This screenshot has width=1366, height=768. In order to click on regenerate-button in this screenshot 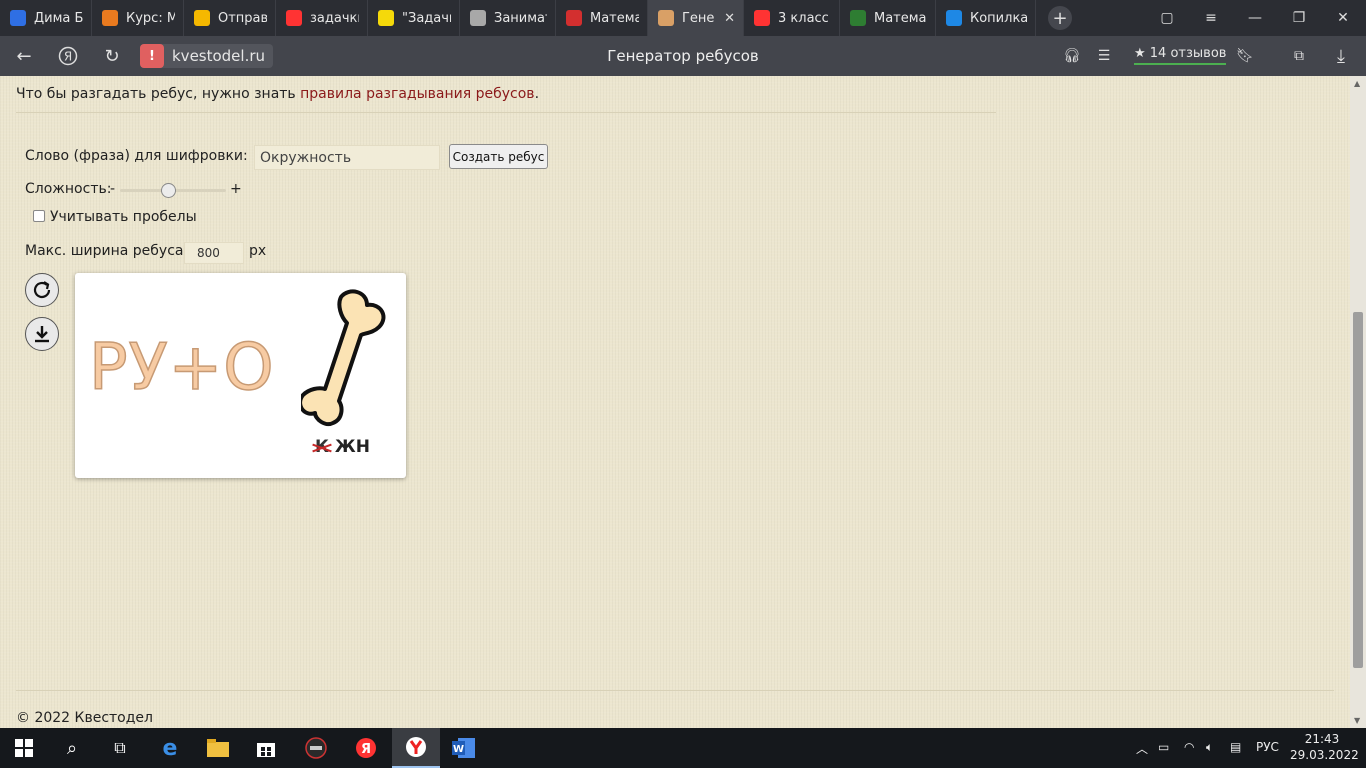, I will do `click(42, 290)`.